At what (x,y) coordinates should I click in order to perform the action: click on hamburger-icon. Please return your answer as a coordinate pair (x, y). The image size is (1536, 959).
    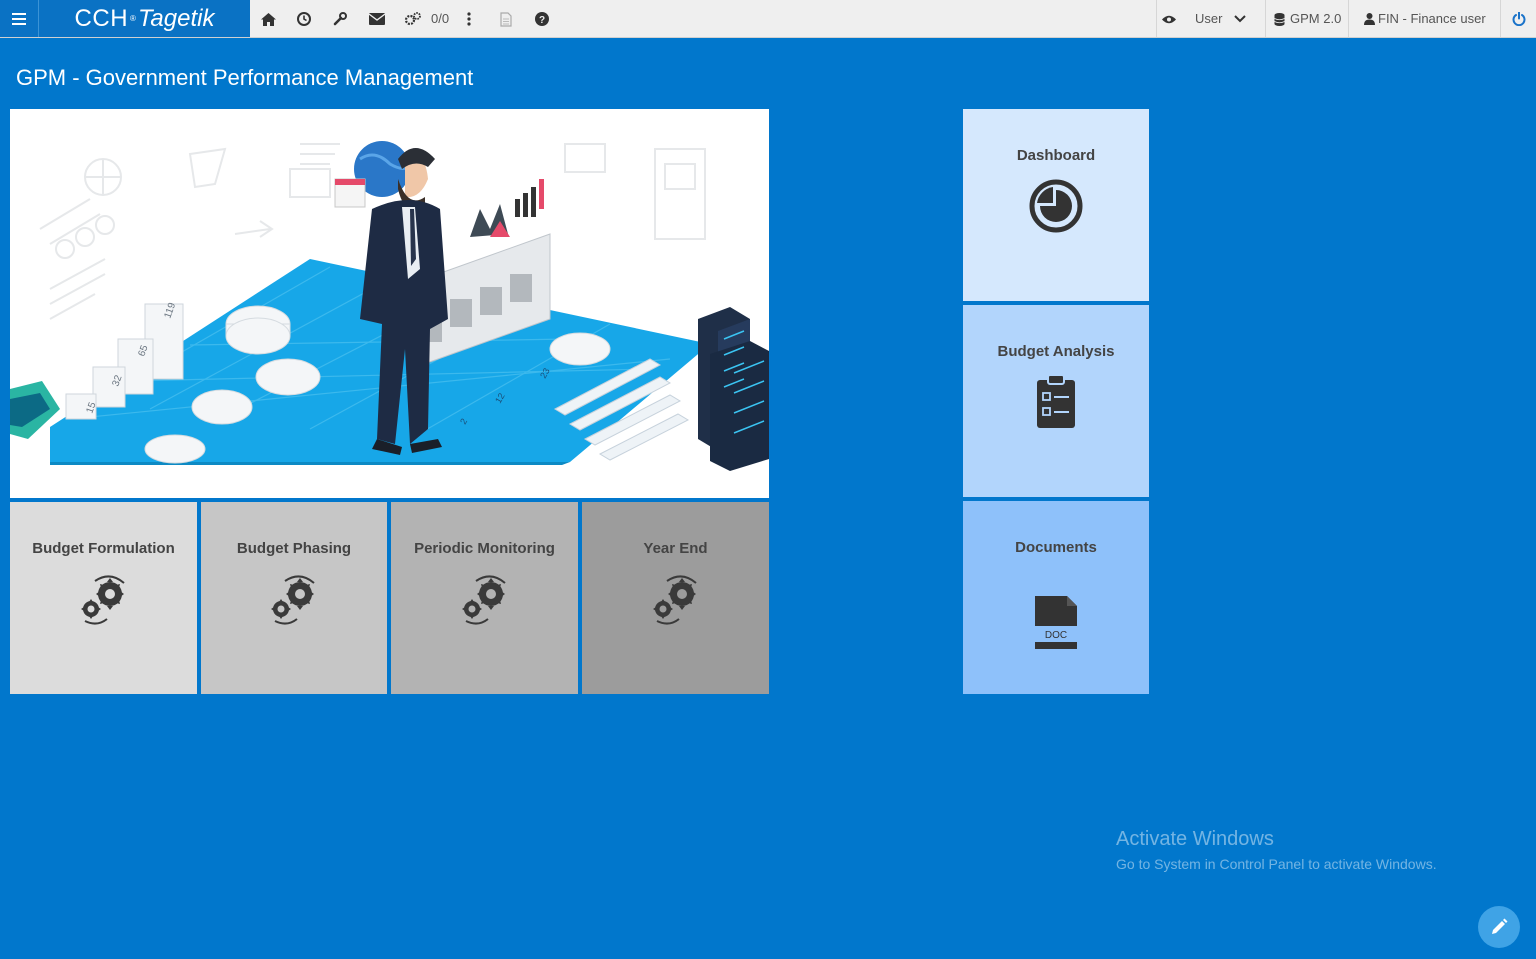
    Looking at the image, I should click on (19, 18).